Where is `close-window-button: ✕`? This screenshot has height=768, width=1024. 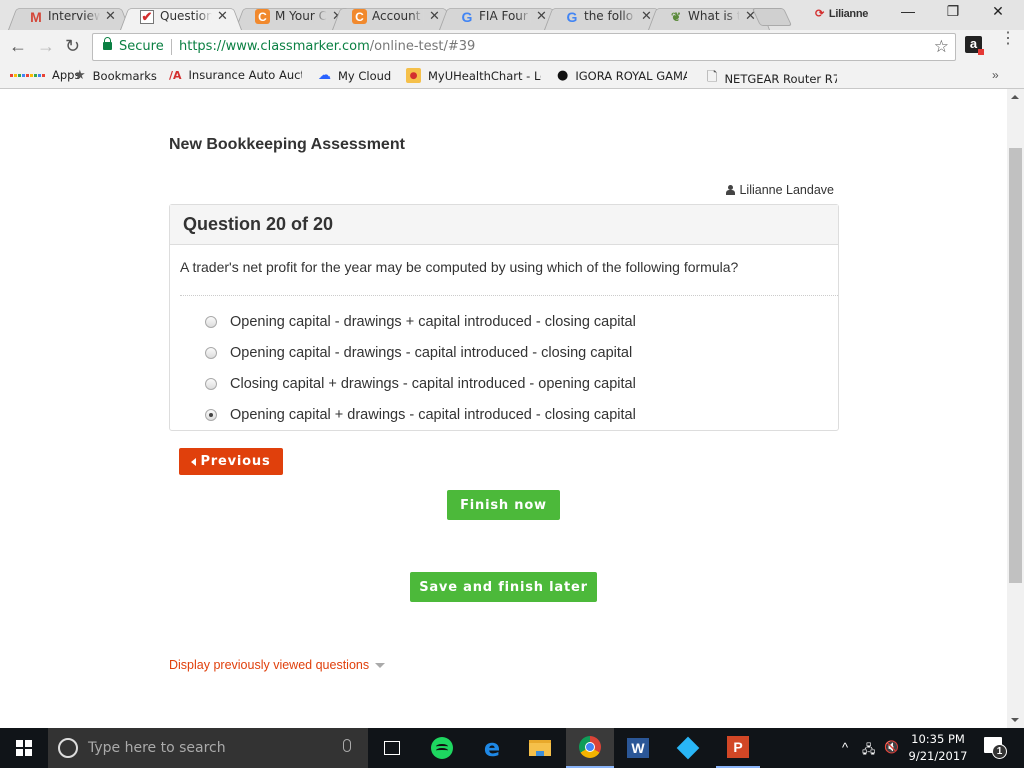
close-window-button: ✕ is located at coordinates (998, 11).